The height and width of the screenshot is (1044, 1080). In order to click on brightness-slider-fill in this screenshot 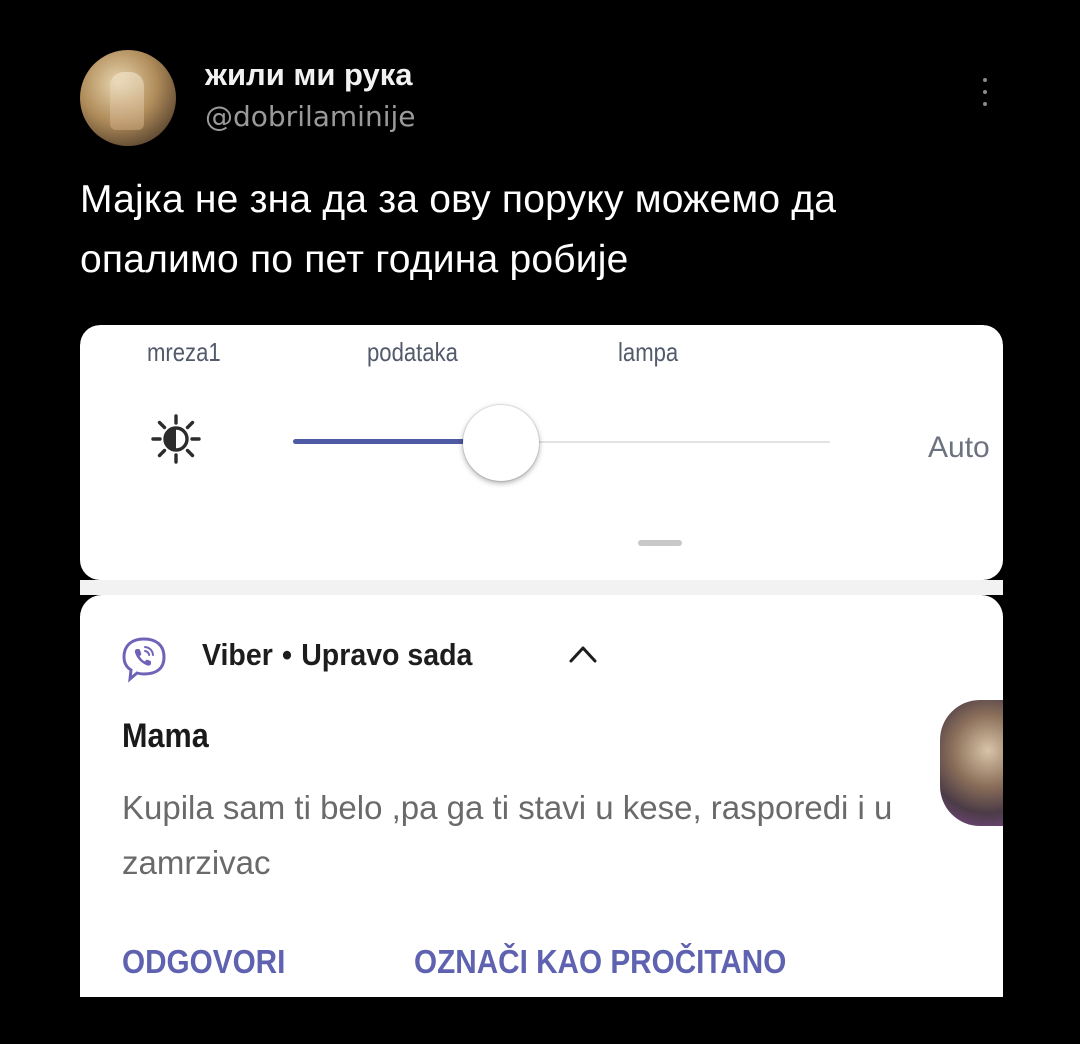, I will do `click(390, 441)`.